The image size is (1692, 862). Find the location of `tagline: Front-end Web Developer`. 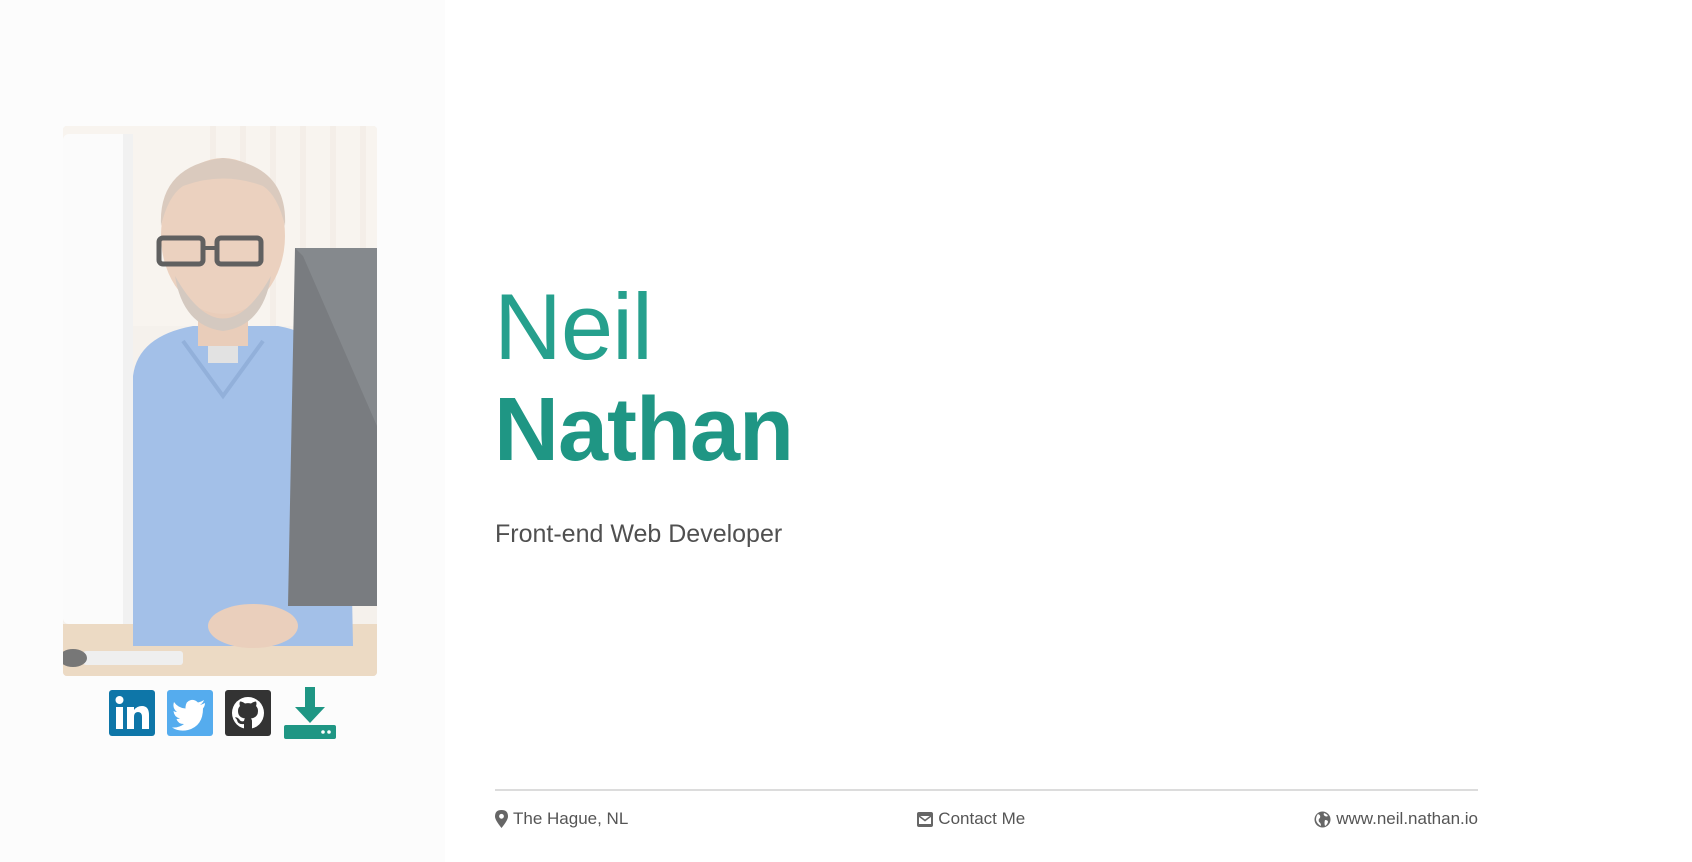

tagline: Front-end Web Developer is located at coordinates (639, 534).